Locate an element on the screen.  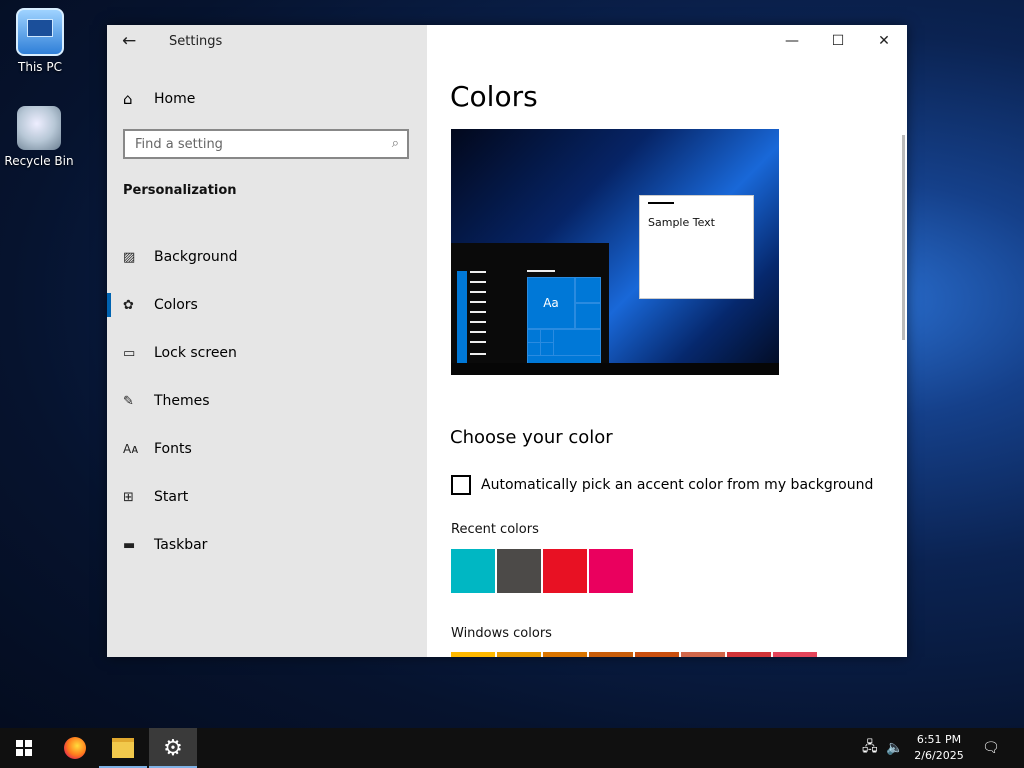
desktop-icon-label: This PC is located at coordinates (40, 67).